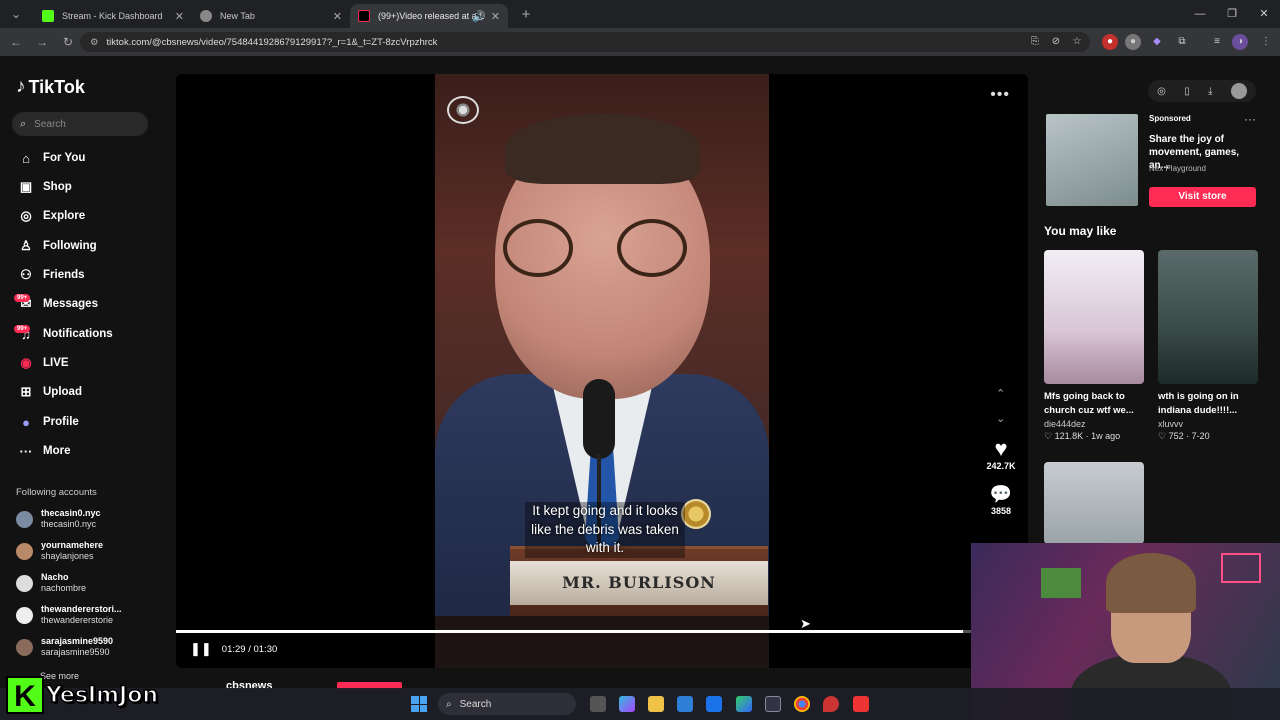 This screenshot has height=720, width=1280. What do you see at coordinates (1035, 42) in the screenshot?
I see `cast-icon: ⎘` at bounding box center [1035, 42].